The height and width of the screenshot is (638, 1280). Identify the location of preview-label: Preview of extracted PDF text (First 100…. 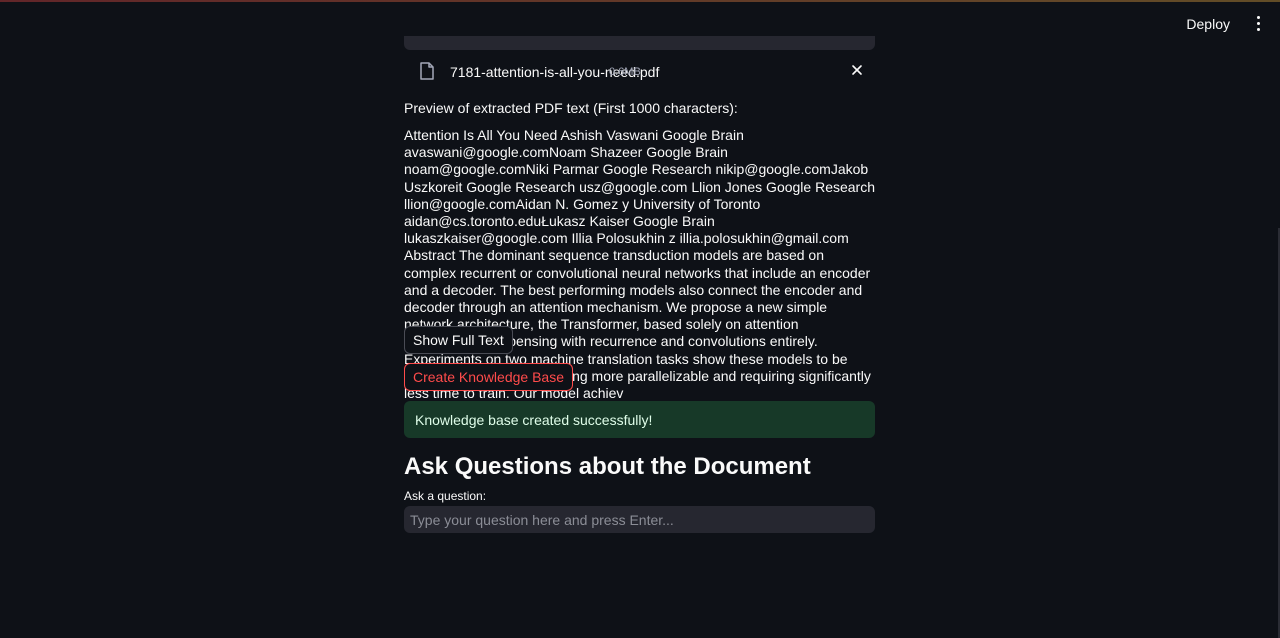
(571, 108).